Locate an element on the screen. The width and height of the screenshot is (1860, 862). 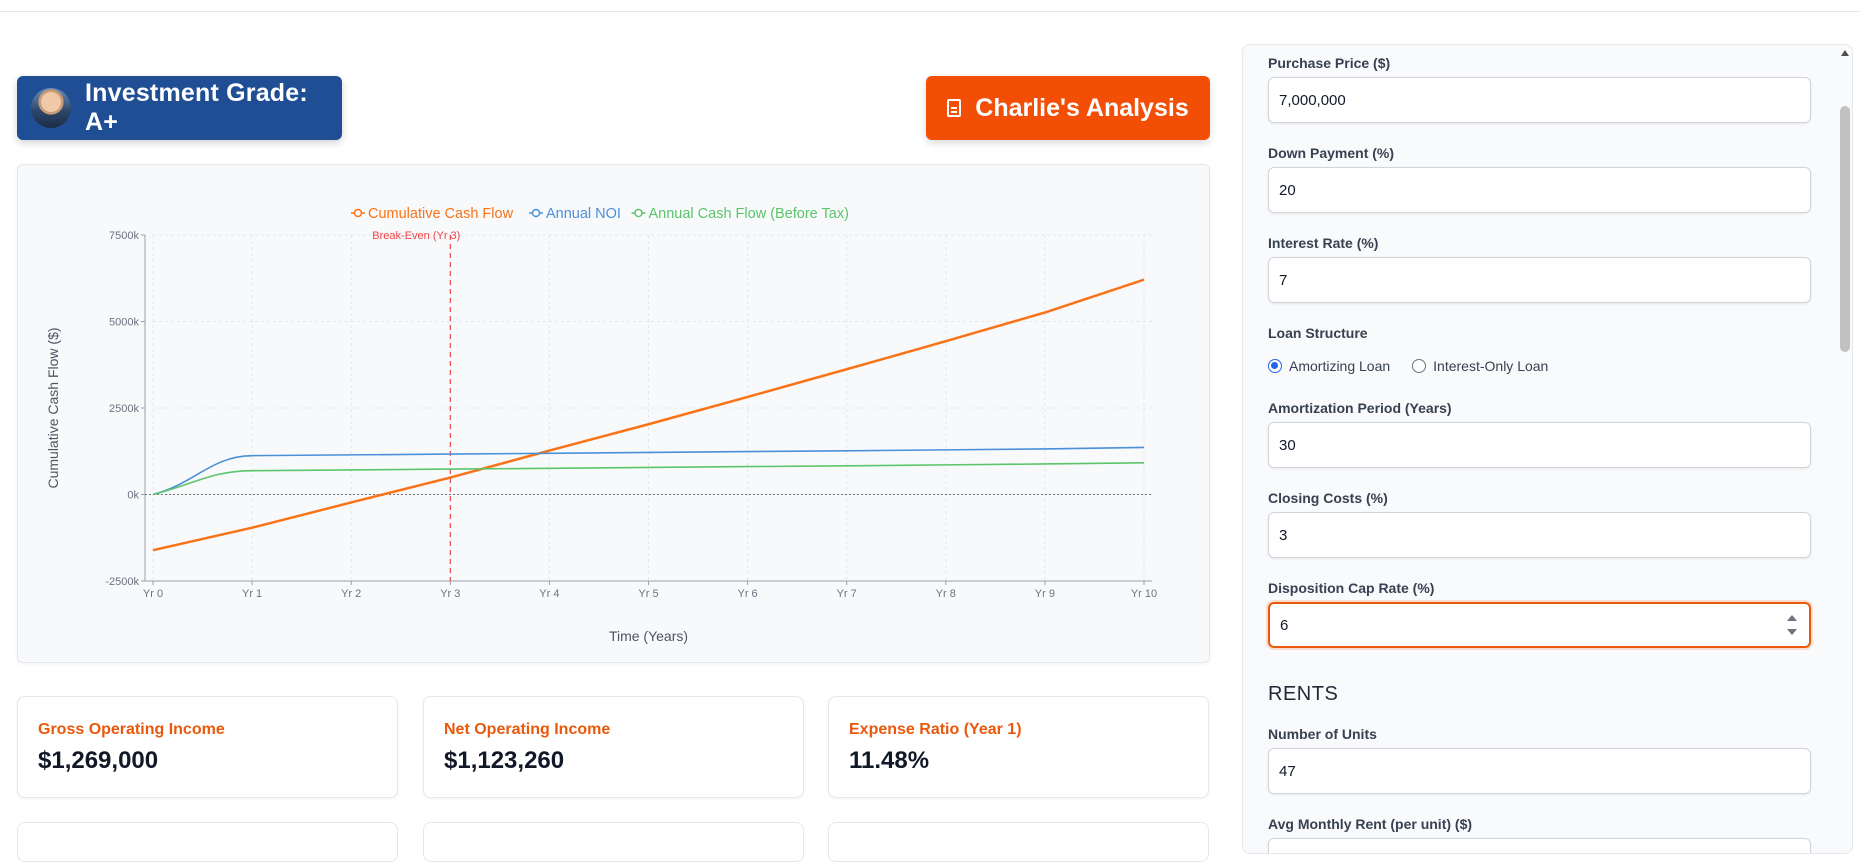
x-tick-label: Yr 3 is located at coordinates (450, 594).